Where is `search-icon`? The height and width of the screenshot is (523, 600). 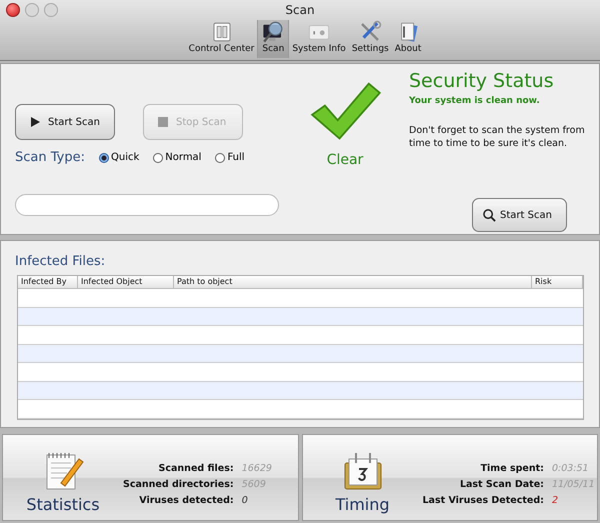 search-icon is located at coordinates (489, 215).